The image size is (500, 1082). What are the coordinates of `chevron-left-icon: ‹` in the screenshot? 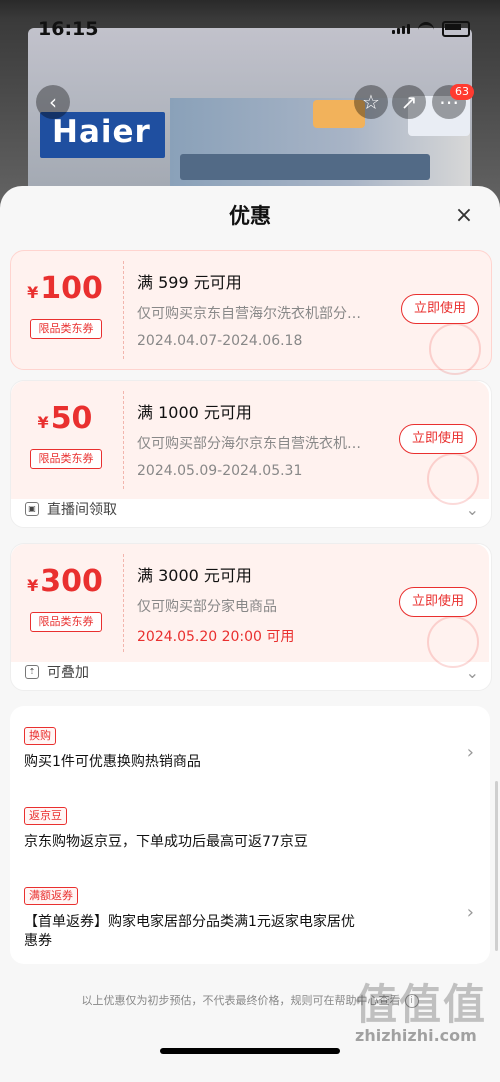 It's located at (53, 102).